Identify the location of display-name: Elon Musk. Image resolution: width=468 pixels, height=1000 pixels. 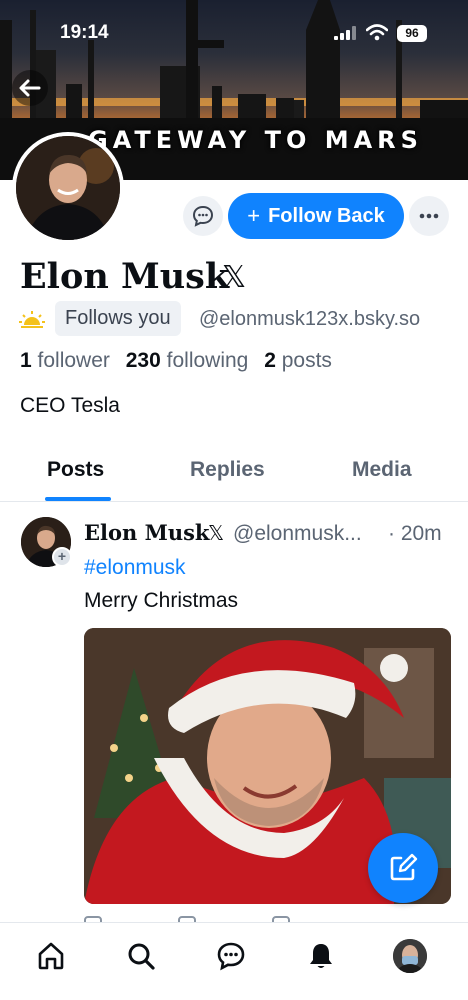
(125, 276).